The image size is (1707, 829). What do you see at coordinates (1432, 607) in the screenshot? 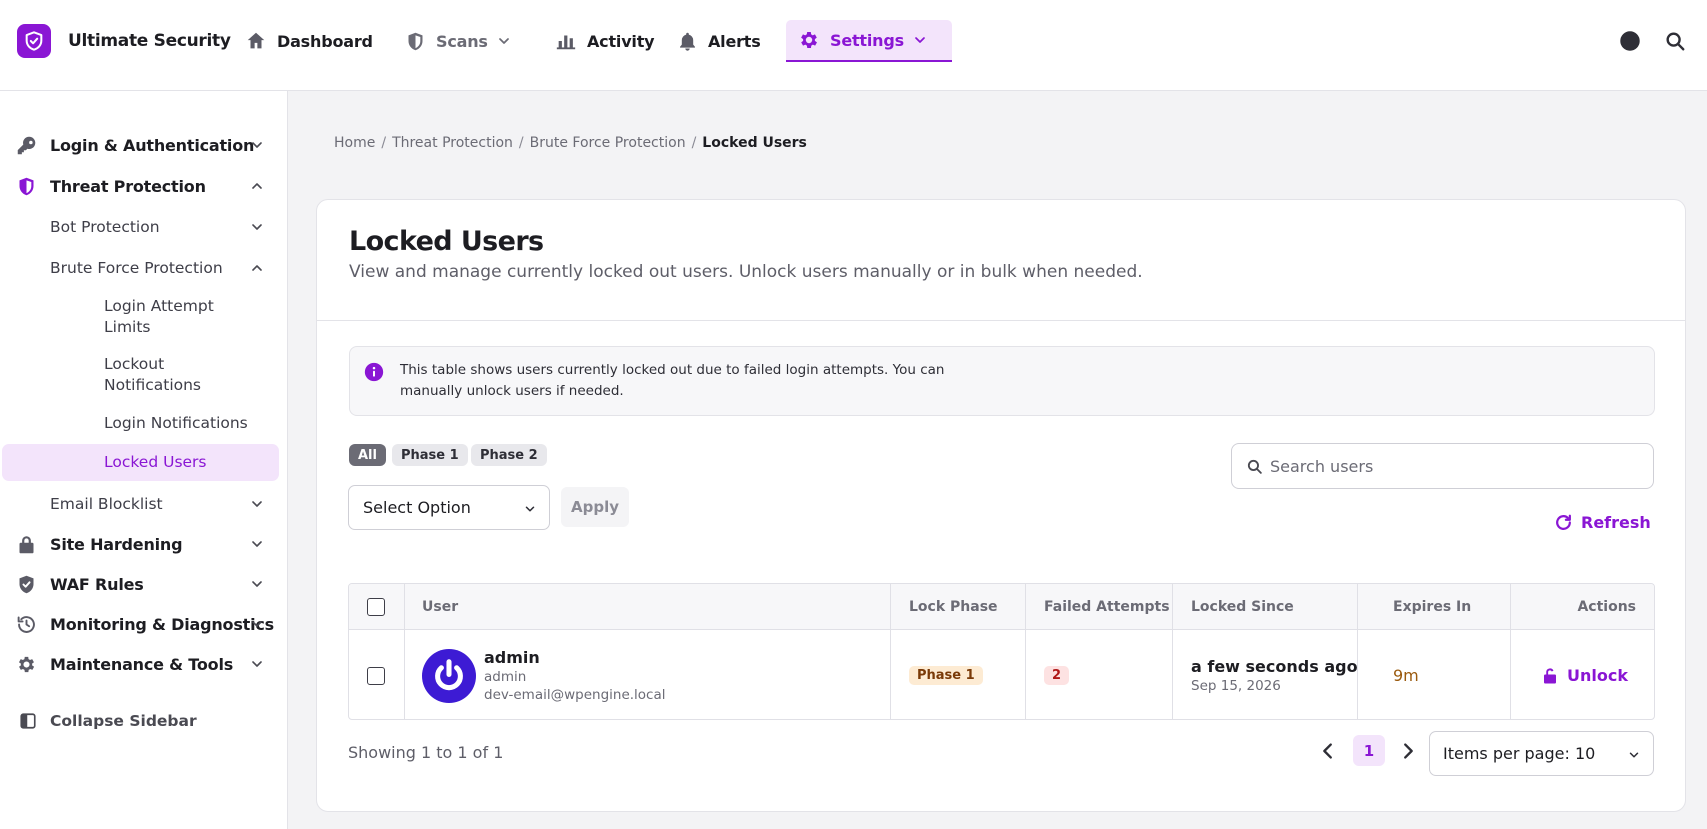
I see `column-header-expires-in: Expires In` at bounding box center [1432, 607].